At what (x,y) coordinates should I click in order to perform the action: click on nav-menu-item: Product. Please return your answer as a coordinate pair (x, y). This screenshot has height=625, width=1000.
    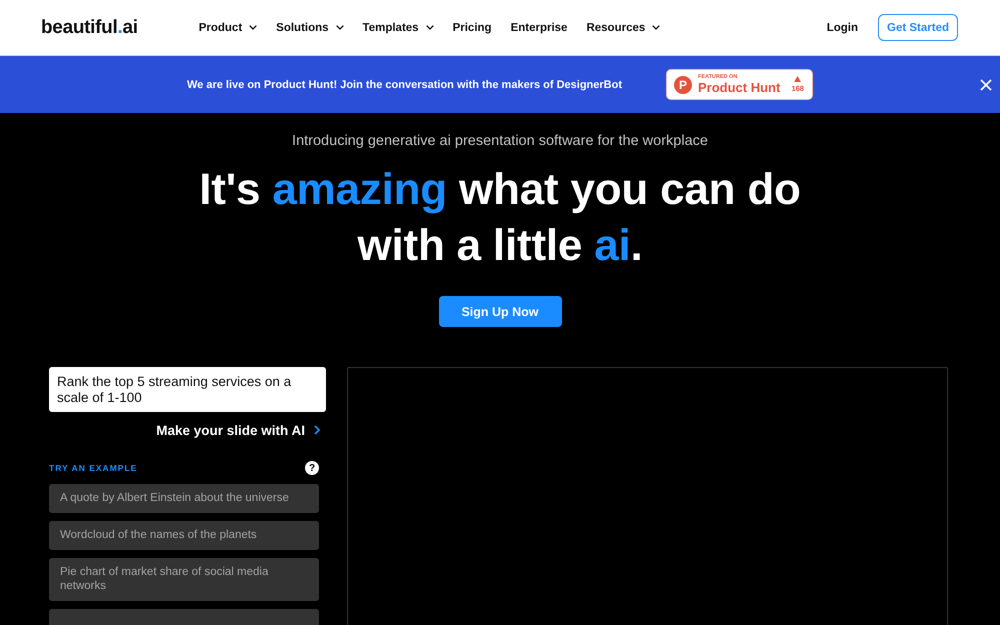
    Looking at the image, I should click on (228, 28).